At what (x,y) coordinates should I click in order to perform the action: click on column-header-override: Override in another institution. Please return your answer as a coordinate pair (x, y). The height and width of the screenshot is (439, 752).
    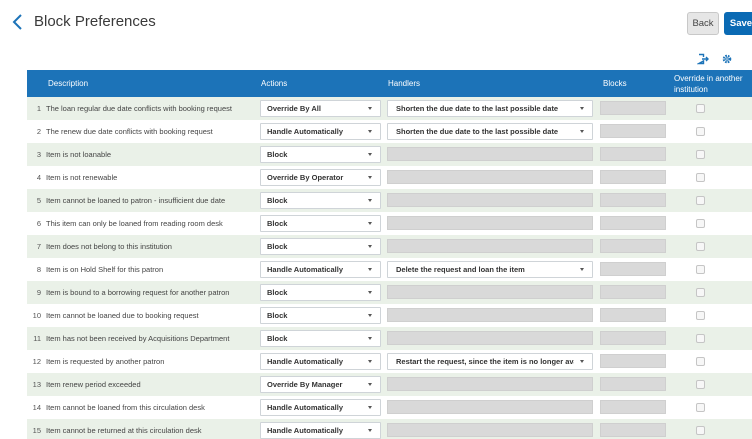
    Looking at the image, I should click on (708, 83).